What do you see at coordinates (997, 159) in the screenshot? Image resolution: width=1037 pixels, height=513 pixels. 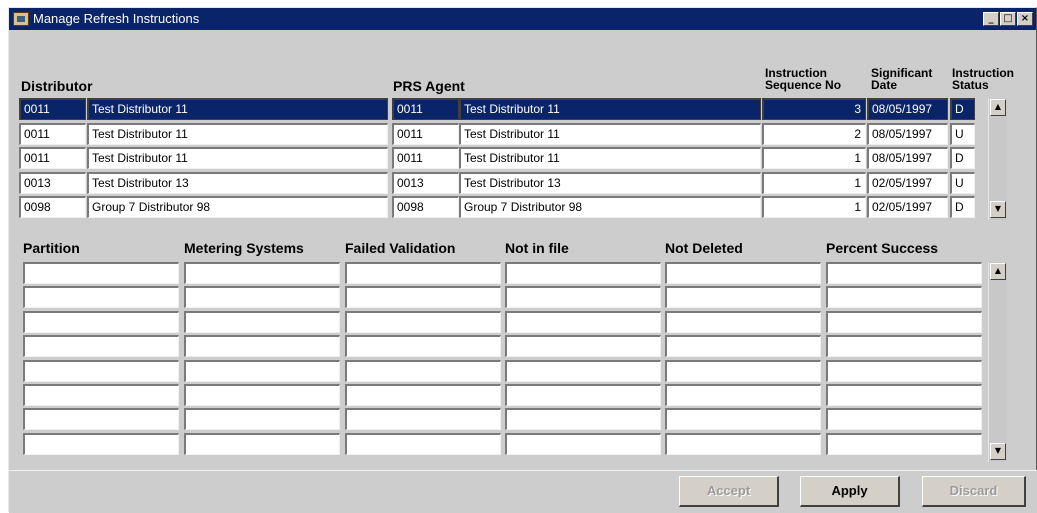 I see `instructions-scrollbar: ▲ ▼` at bounding box center [997, 159].